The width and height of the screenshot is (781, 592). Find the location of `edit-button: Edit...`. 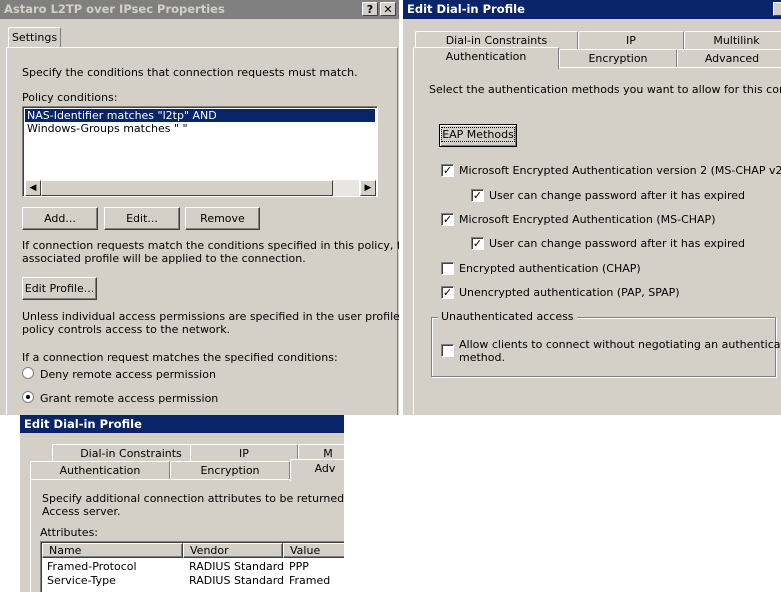

edit-button: Edit... is located at coordinates (142, 218).